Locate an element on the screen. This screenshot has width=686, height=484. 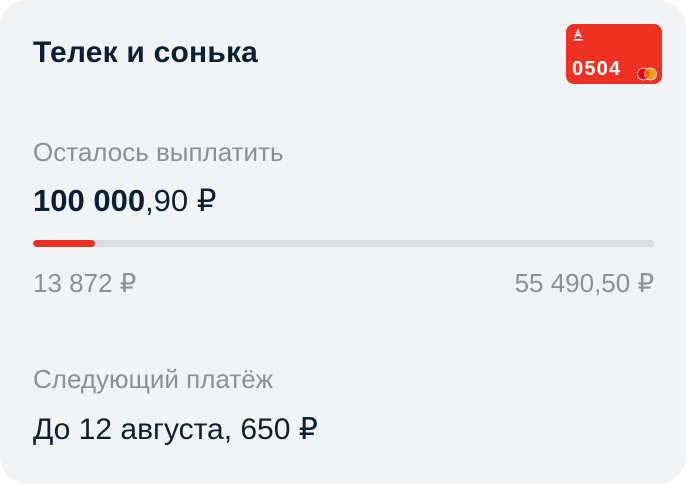
next-payment-label: Следующий платёж is located at coordinates (153, 379).